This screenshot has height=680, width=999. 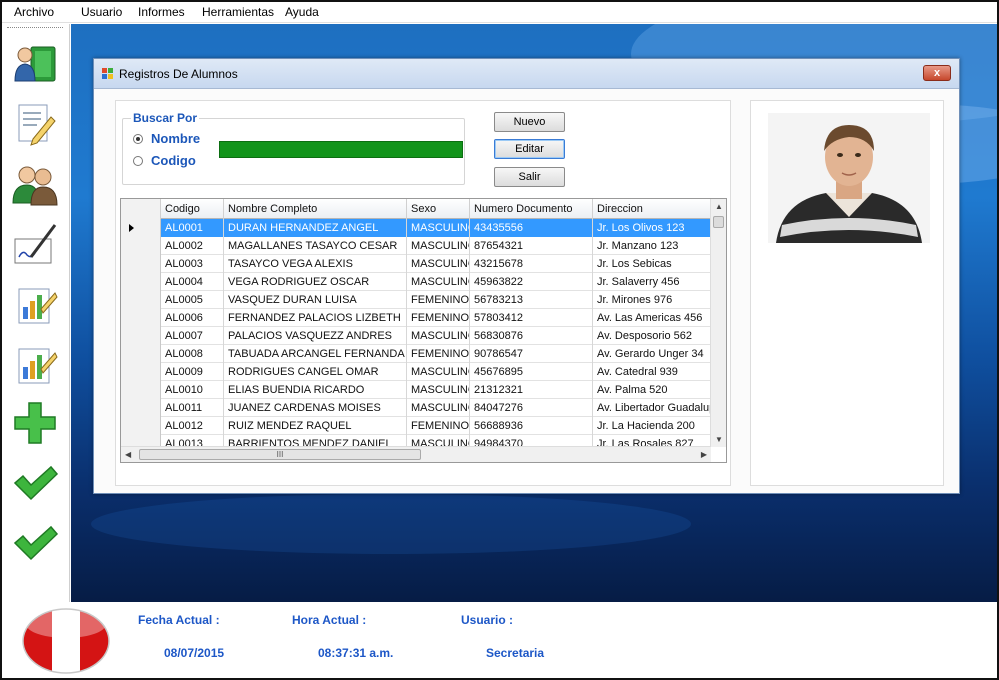 What do you see at coordinates (531, 390) in the screenshot?
I see `cell-documento: 21312321` at bounding box center [531, 390].